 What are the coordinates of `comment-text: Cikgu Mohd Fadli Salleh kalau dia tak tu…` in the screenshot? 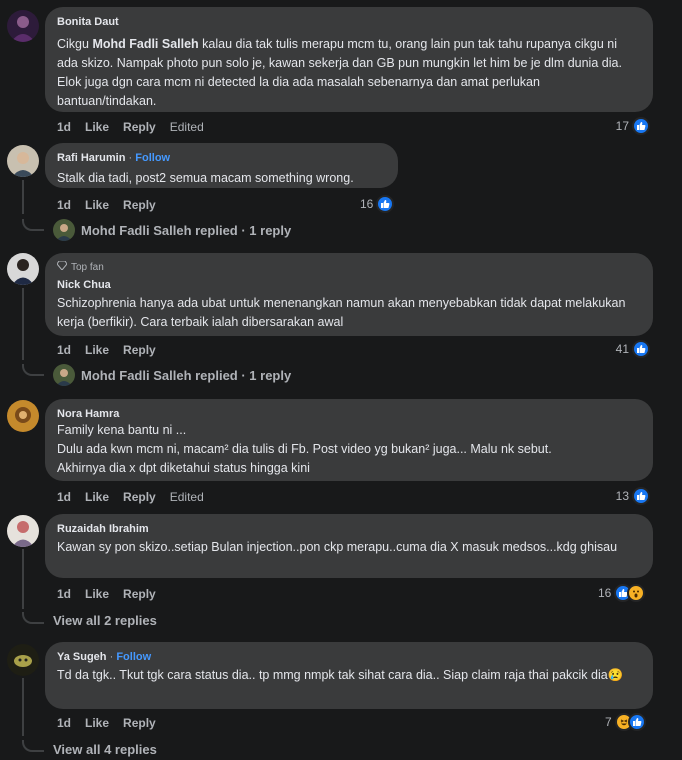 It's located at (339, 72).